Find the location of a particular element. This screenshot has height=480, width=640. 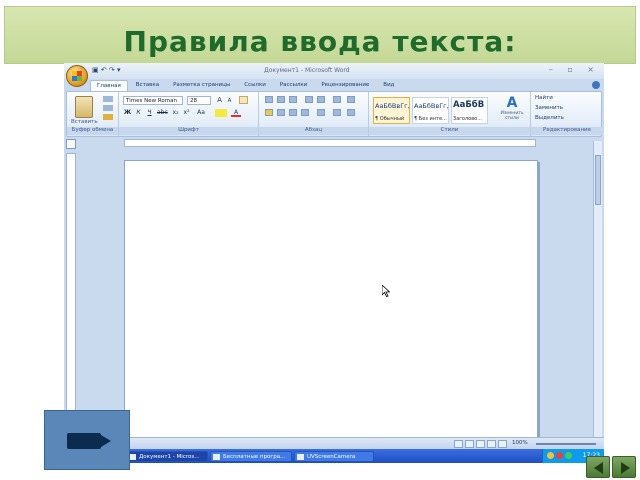

change-styles-button: A Изменить стили is located at coordinates (512, 110).